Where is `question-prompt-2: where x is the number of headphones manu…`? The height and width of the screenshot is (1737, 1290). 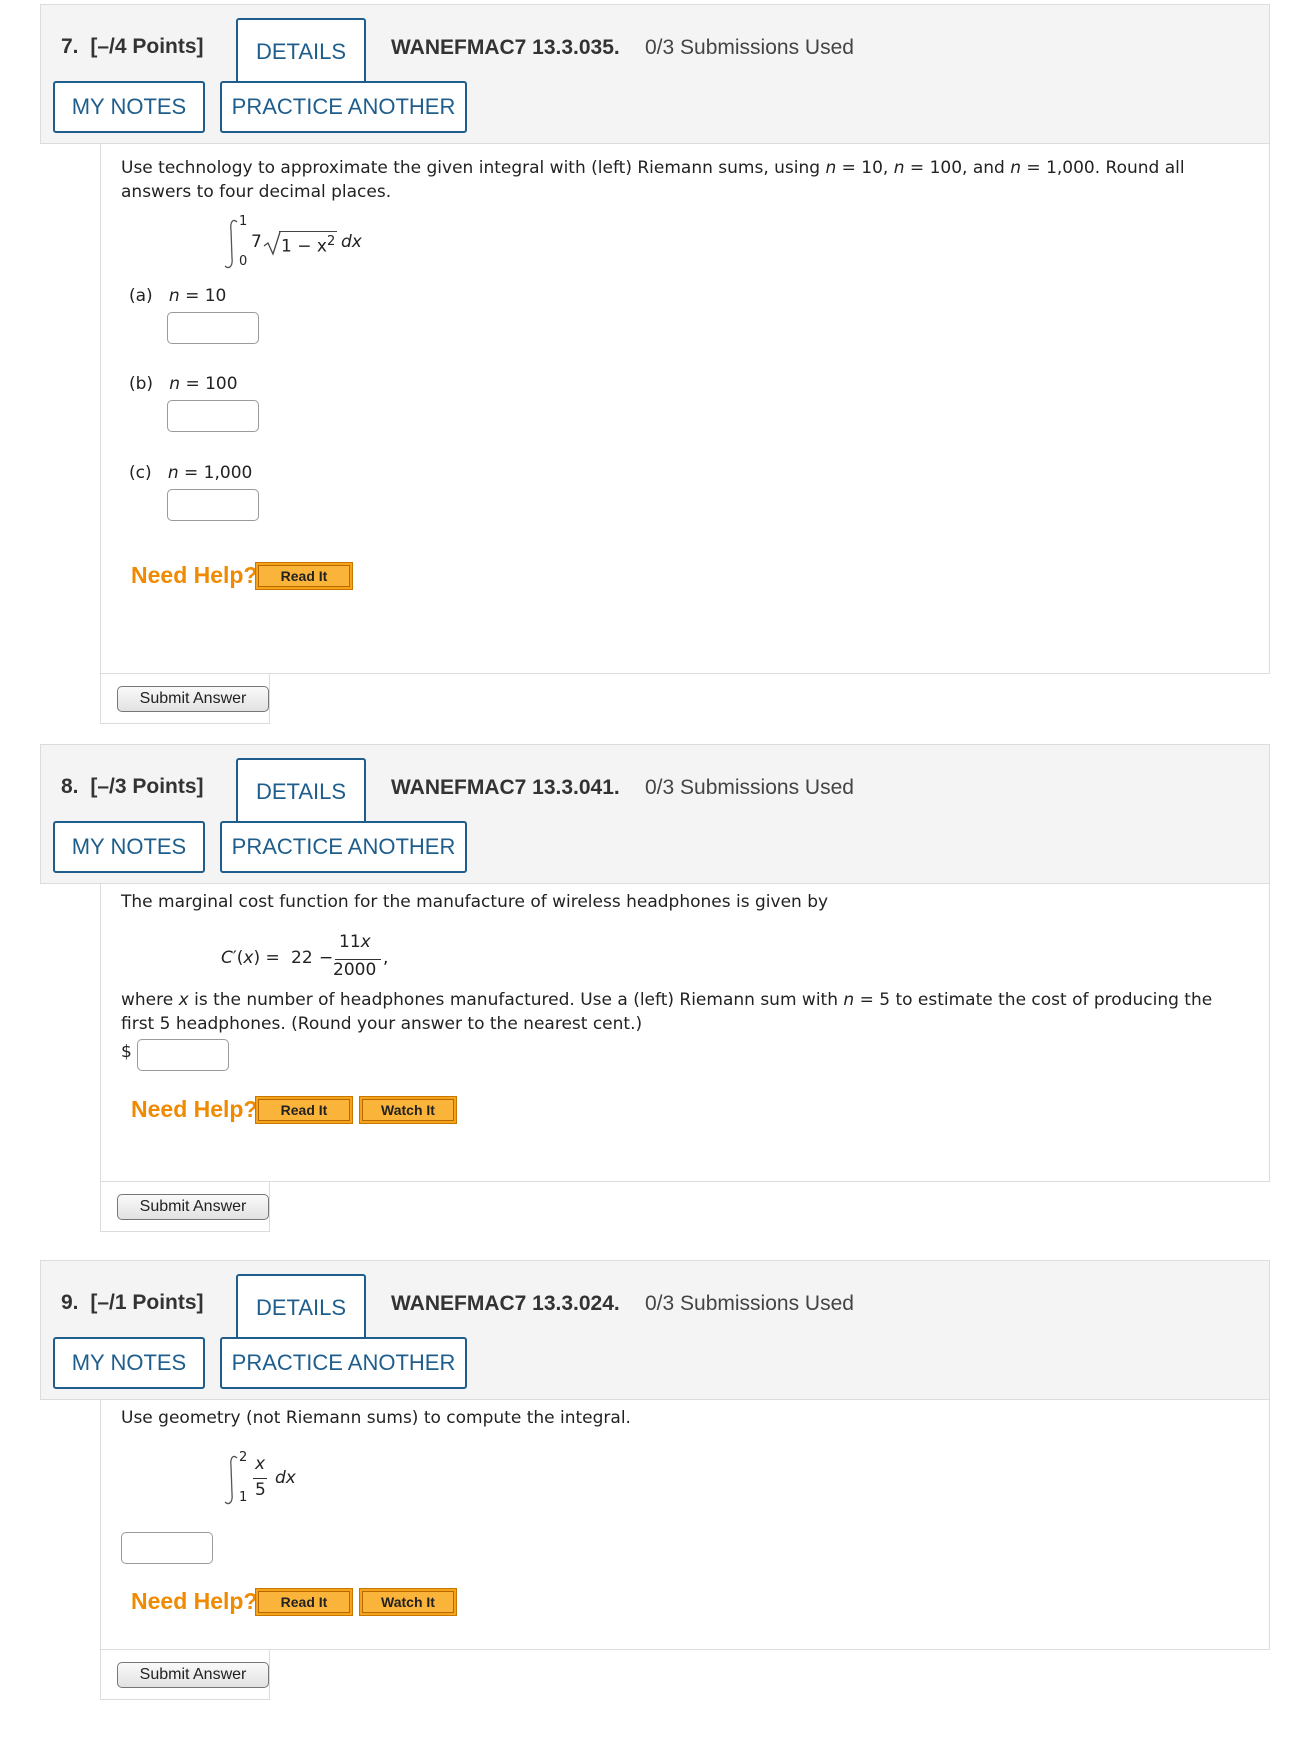 question-prompt-2: where x is the number of headphones manu… is located at coordinates (667, 1012).